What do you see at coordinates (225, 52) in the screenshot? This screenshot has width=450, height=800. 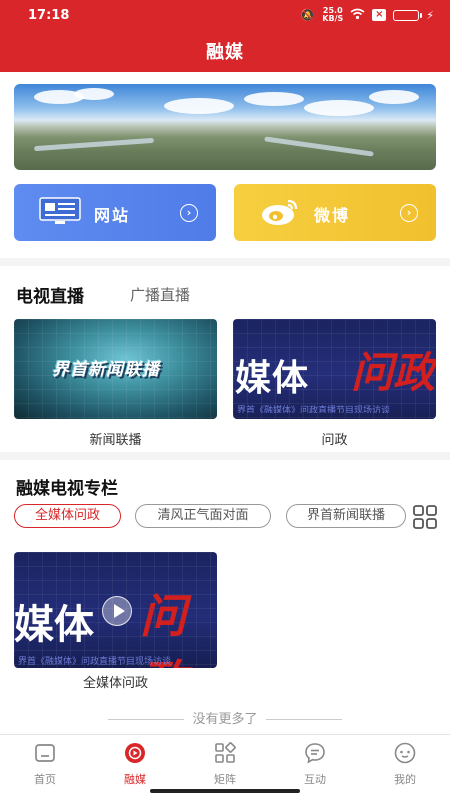 I see `page-title: 融媒` at bounding box center [225, 52].